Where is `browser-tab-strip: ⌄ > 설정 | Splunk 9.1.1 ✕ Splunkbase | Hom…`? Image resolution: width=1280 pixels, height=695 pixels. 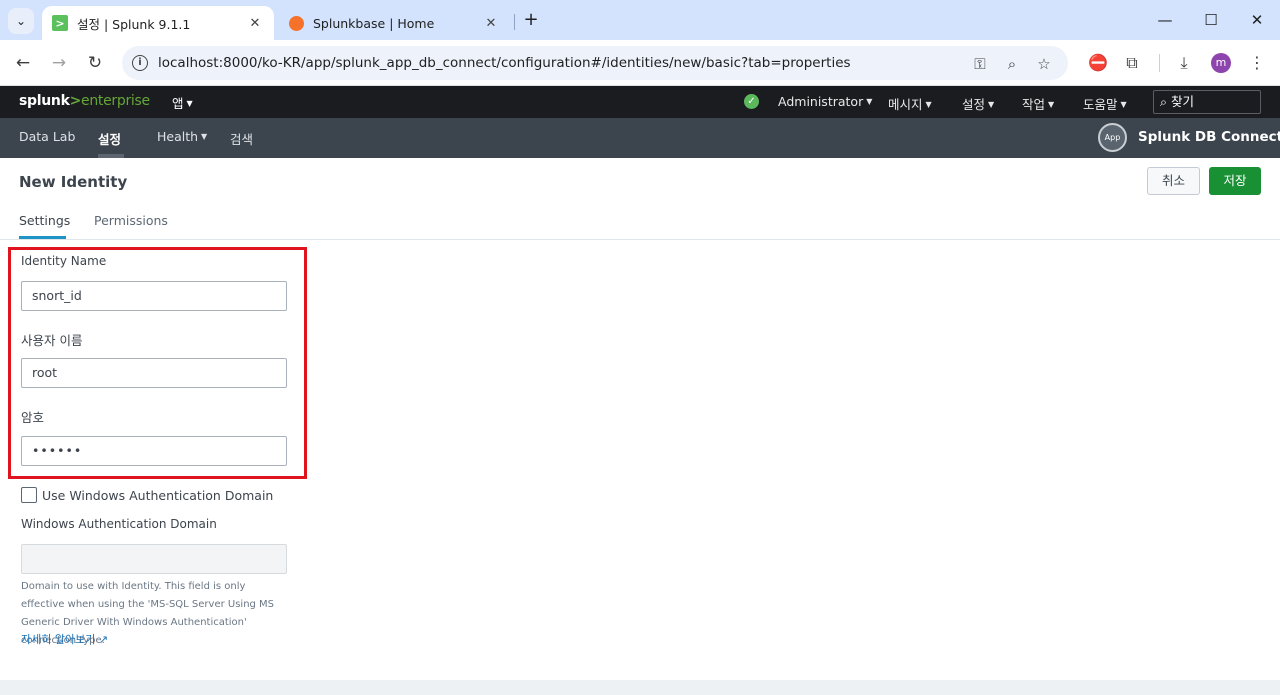 browser-tab-strip: ⌄ > 설정 | Splunk 9.1.1 ✕ Splunkbase | Hom… is located at coordinates (640, 20).